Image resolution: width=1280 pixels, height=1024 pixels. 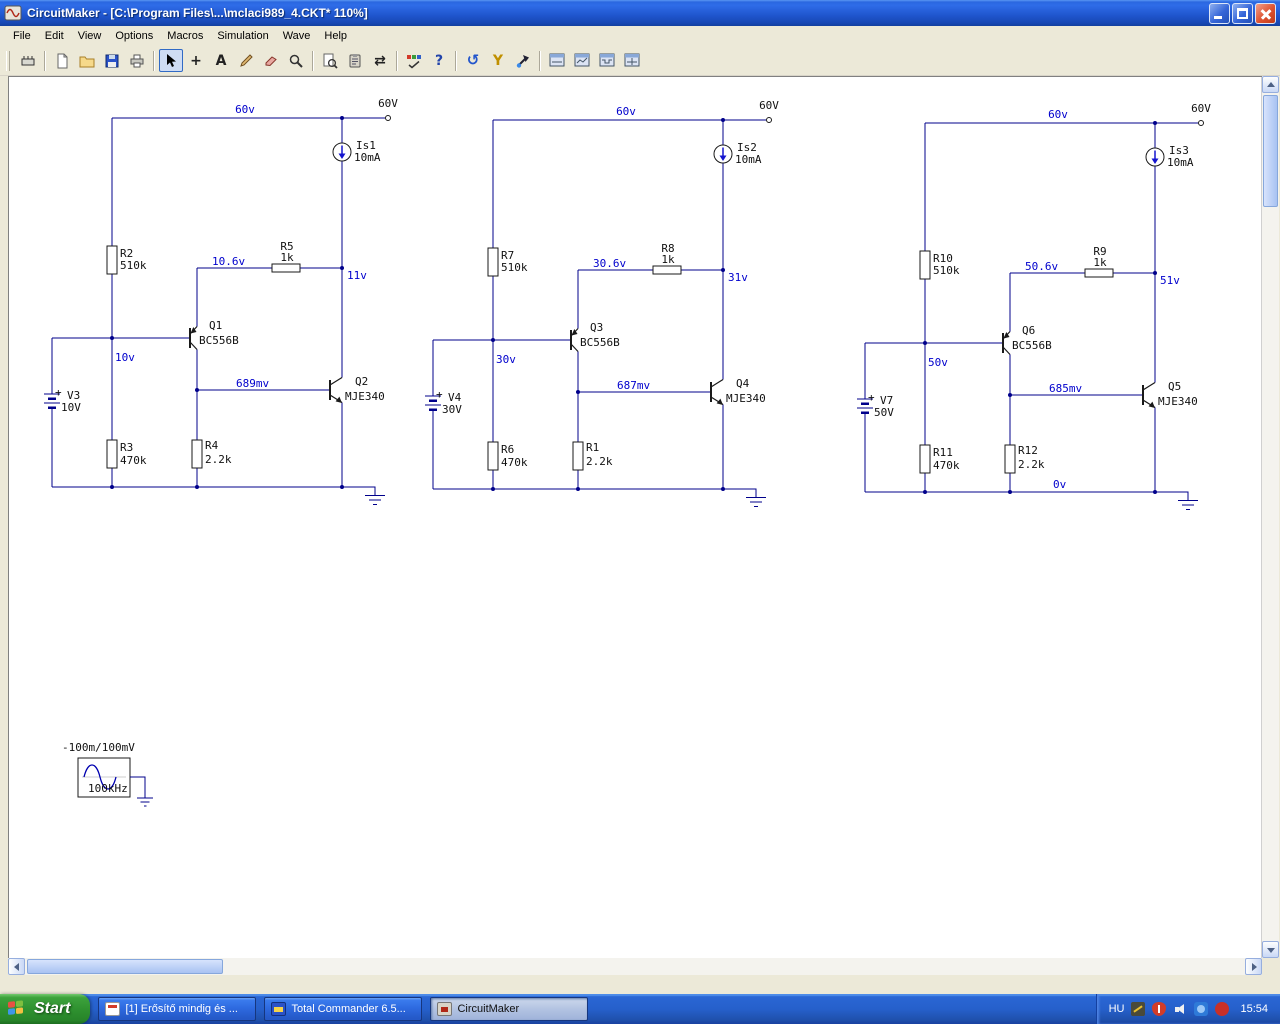 What do you see at coordinates (137, 60) in the screenshot?
I see `print-button` at bounding box center [137, 60].